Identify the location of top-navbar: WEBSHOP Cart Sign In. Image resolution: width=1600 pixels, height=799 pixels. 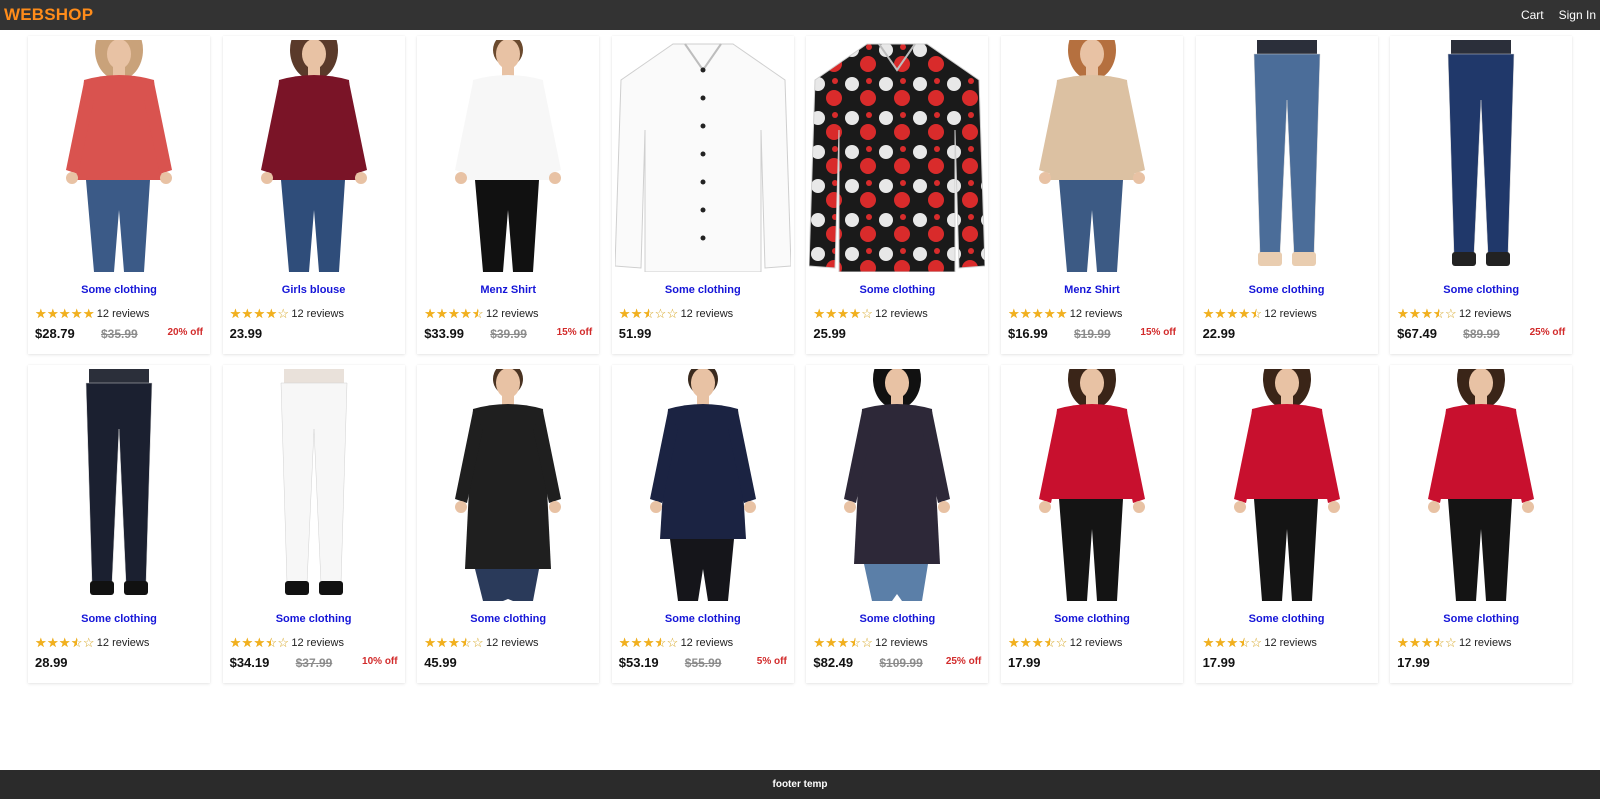
(800, 15).